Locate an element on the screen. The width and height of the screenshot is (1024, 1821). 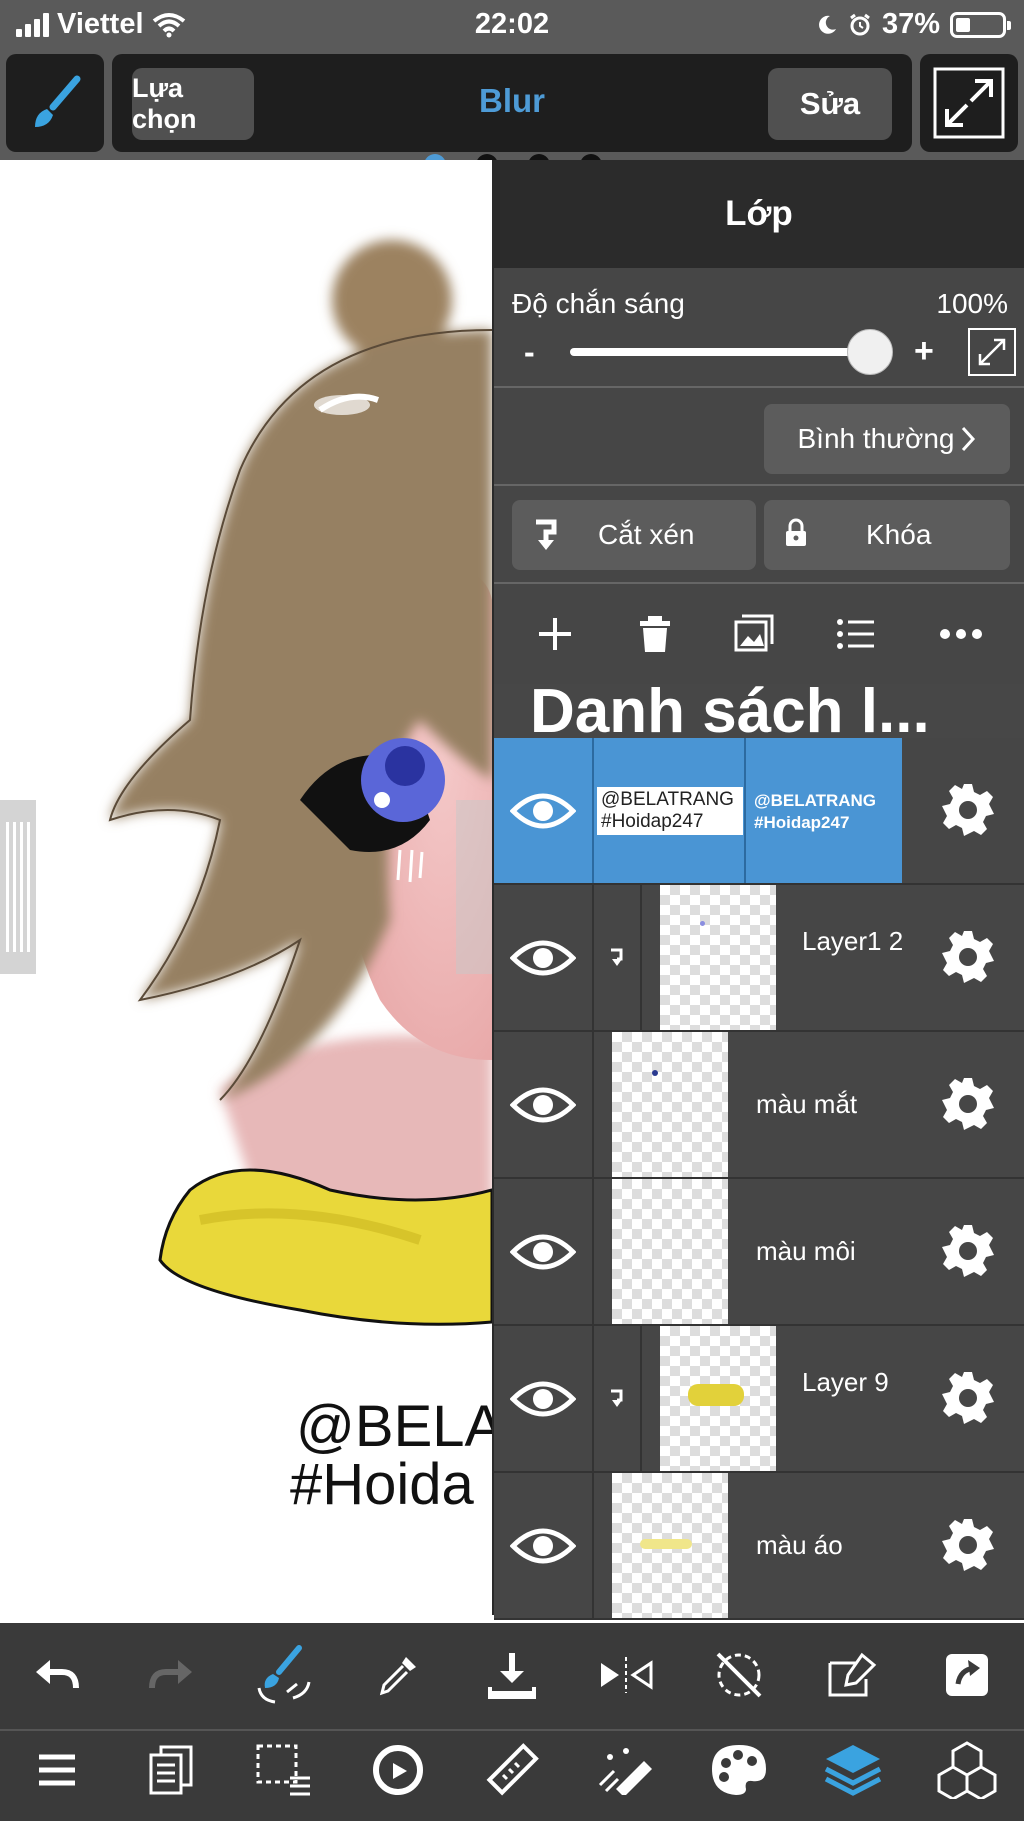
chevron-right-icon is located at coordinates (969, 439).